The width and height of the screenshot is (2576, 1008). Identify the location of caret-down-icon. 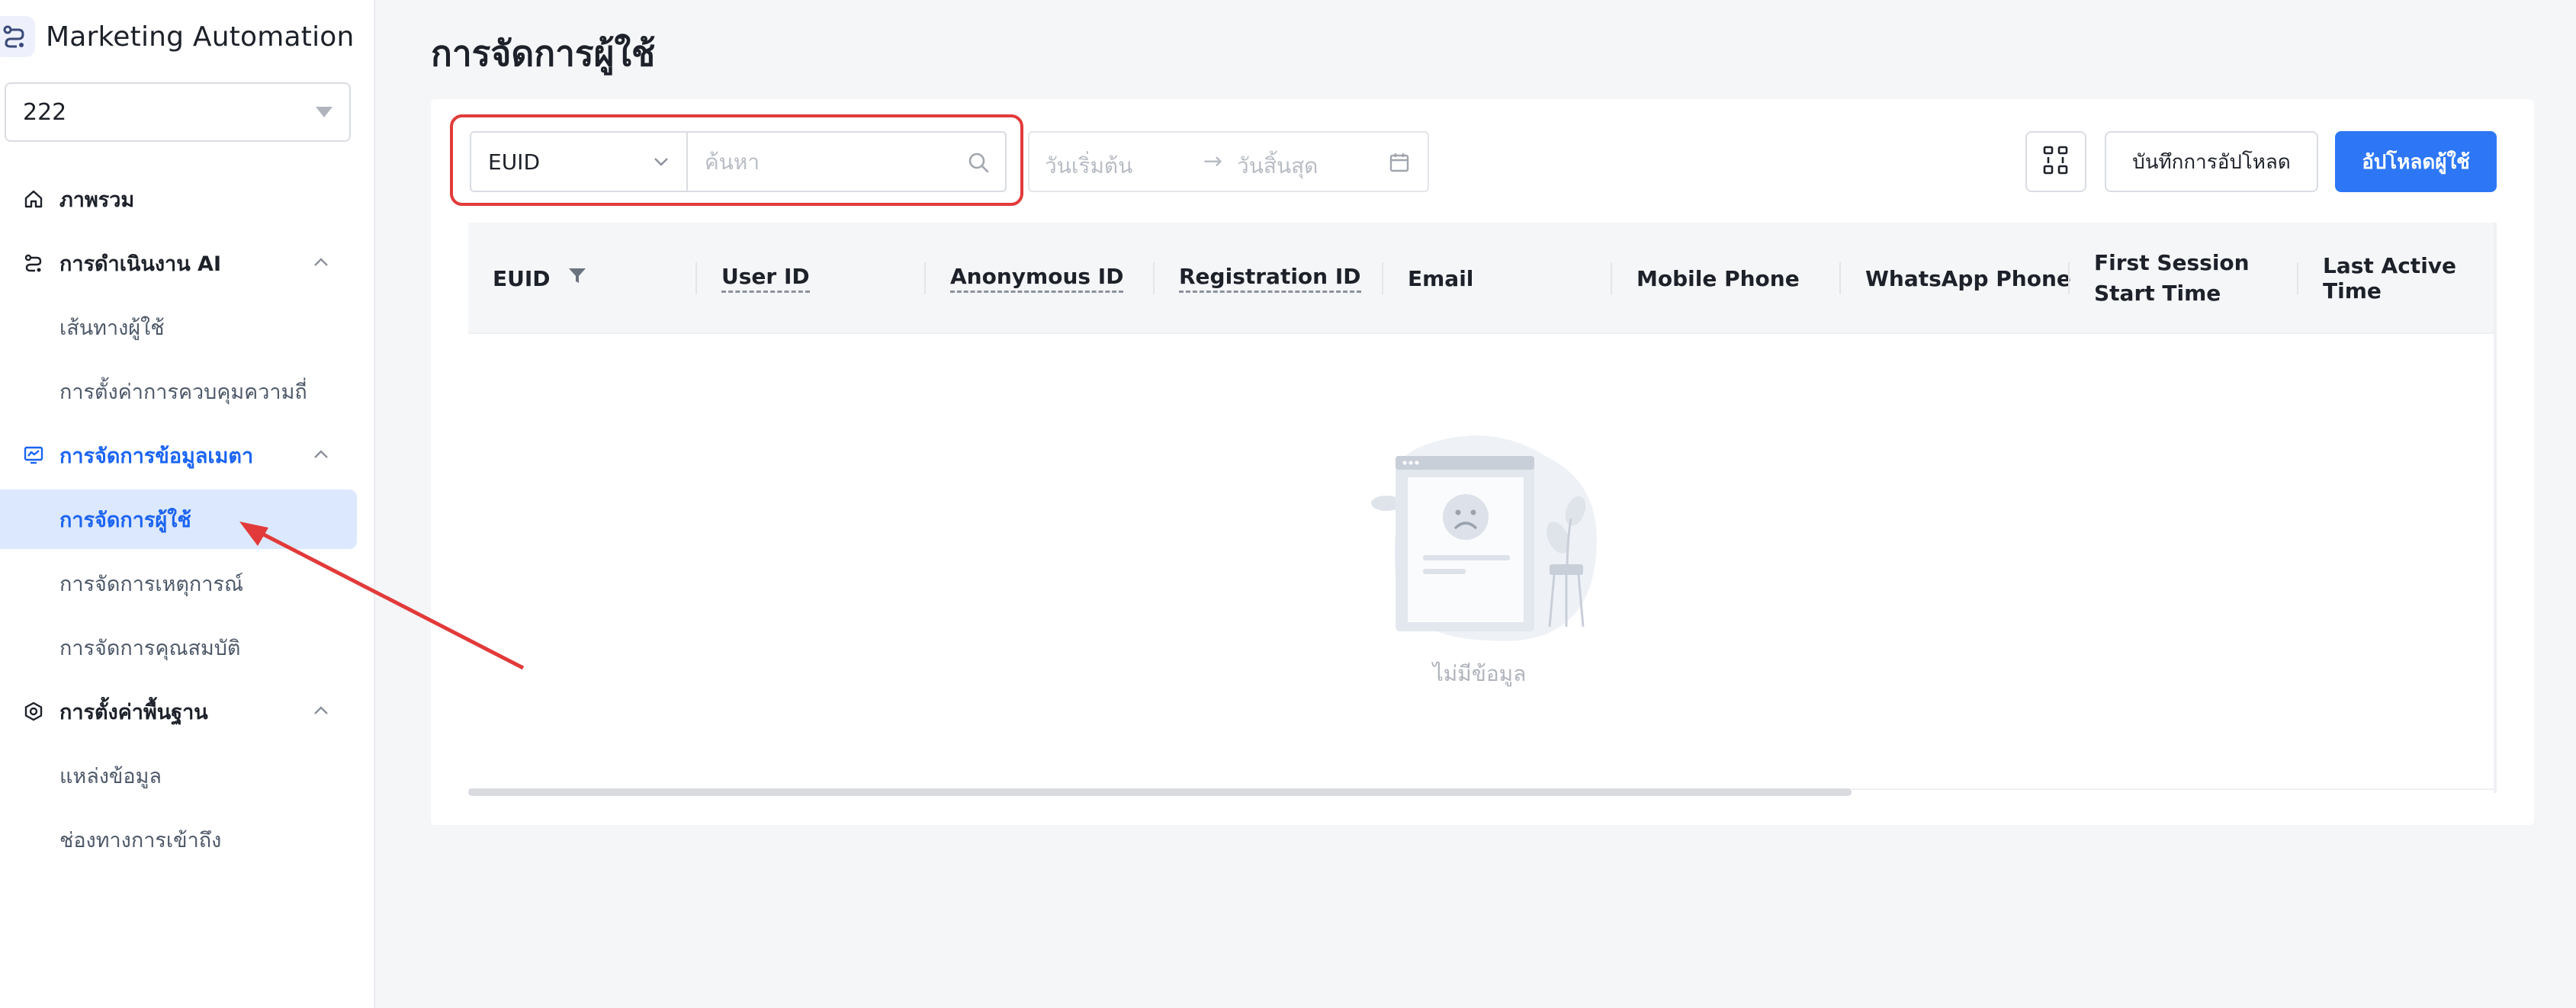
(324, 112).